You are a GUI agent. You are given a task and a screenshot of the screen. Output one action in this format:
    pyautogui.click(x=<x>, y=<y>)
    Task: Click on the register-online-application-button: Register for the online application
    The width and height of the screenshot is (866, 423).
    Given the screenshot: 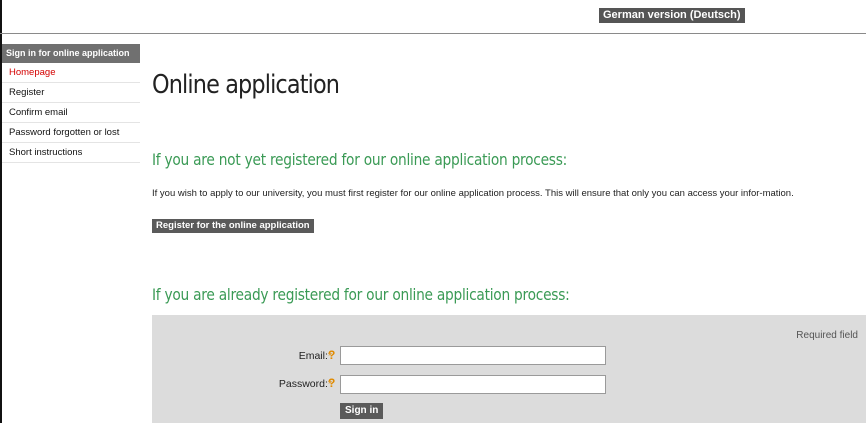 What is the action you would take?
    pyautogui.click(x=233, y=226)
    